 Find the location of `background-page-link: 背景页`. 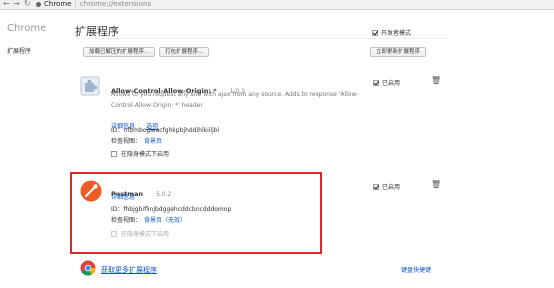

background-page-link: 背景页 is located at coordinates (153, 141).